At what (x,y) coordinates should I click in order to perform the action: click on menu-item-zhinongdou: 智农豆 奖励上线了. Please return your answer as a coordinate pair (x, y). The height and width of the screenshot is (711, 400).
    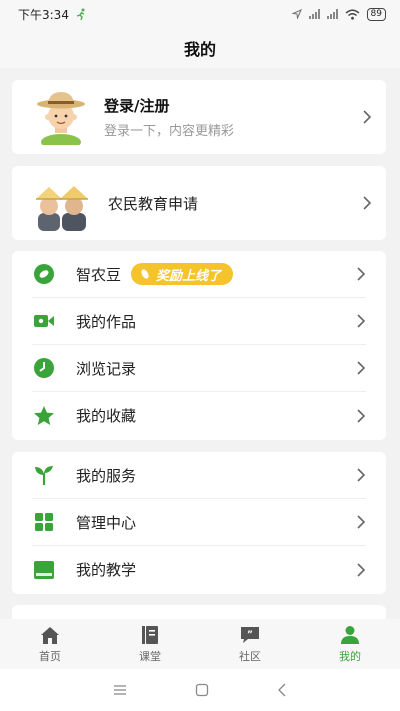
    Looking at the image, I should click on (199, 274).